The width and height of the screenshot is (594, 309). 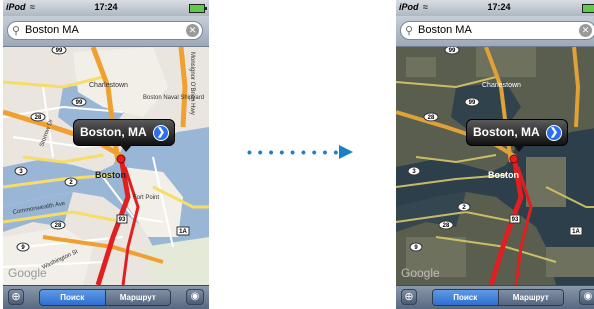 I want to click on transition-arrow: • • • • • • • • •, so click(x=302, y=152).